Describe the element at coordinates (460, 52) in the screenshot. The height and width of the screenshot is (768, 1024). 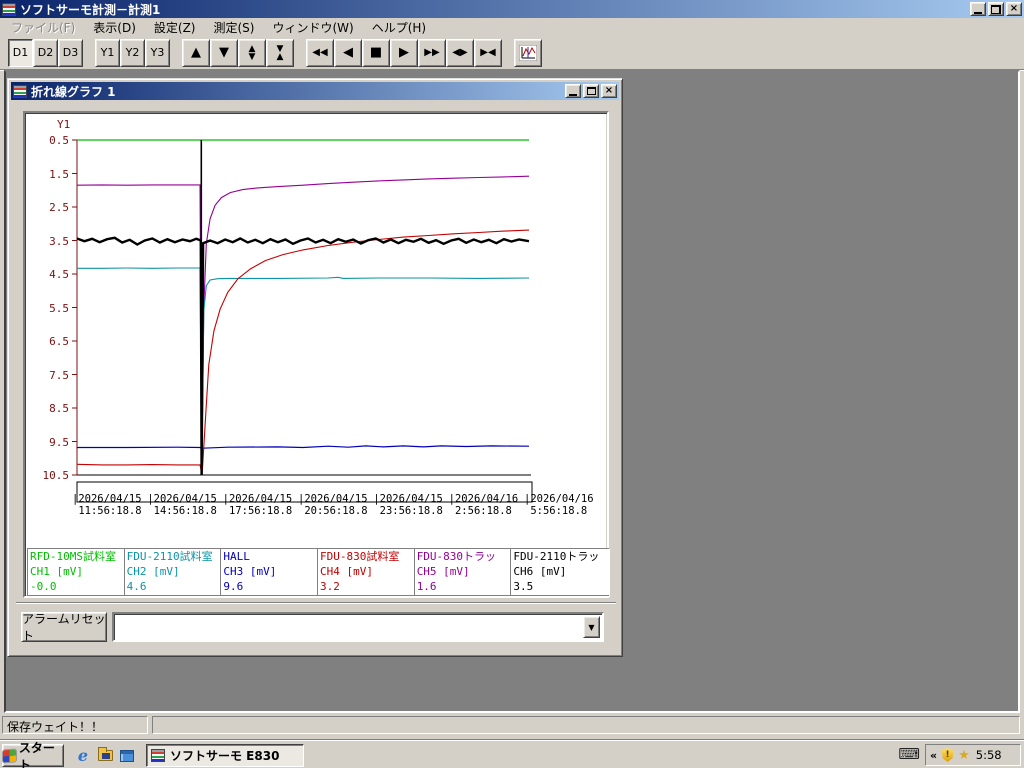
I see `expand-horizontal-button: ◀▶` at that location.